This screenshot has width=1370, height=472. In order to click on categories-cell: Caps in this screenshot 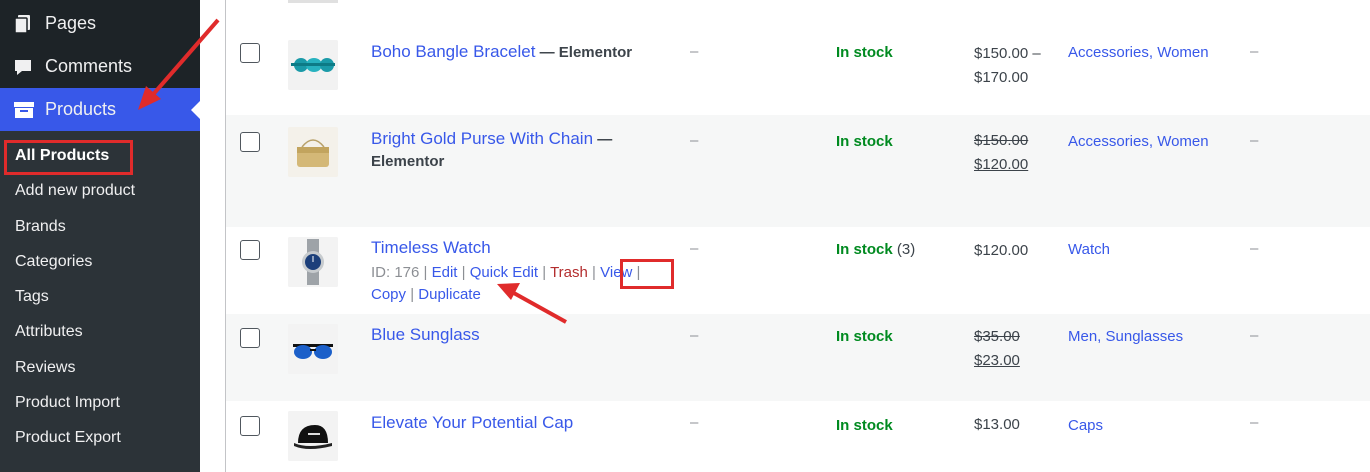, I will do `click(1085, 425)`.